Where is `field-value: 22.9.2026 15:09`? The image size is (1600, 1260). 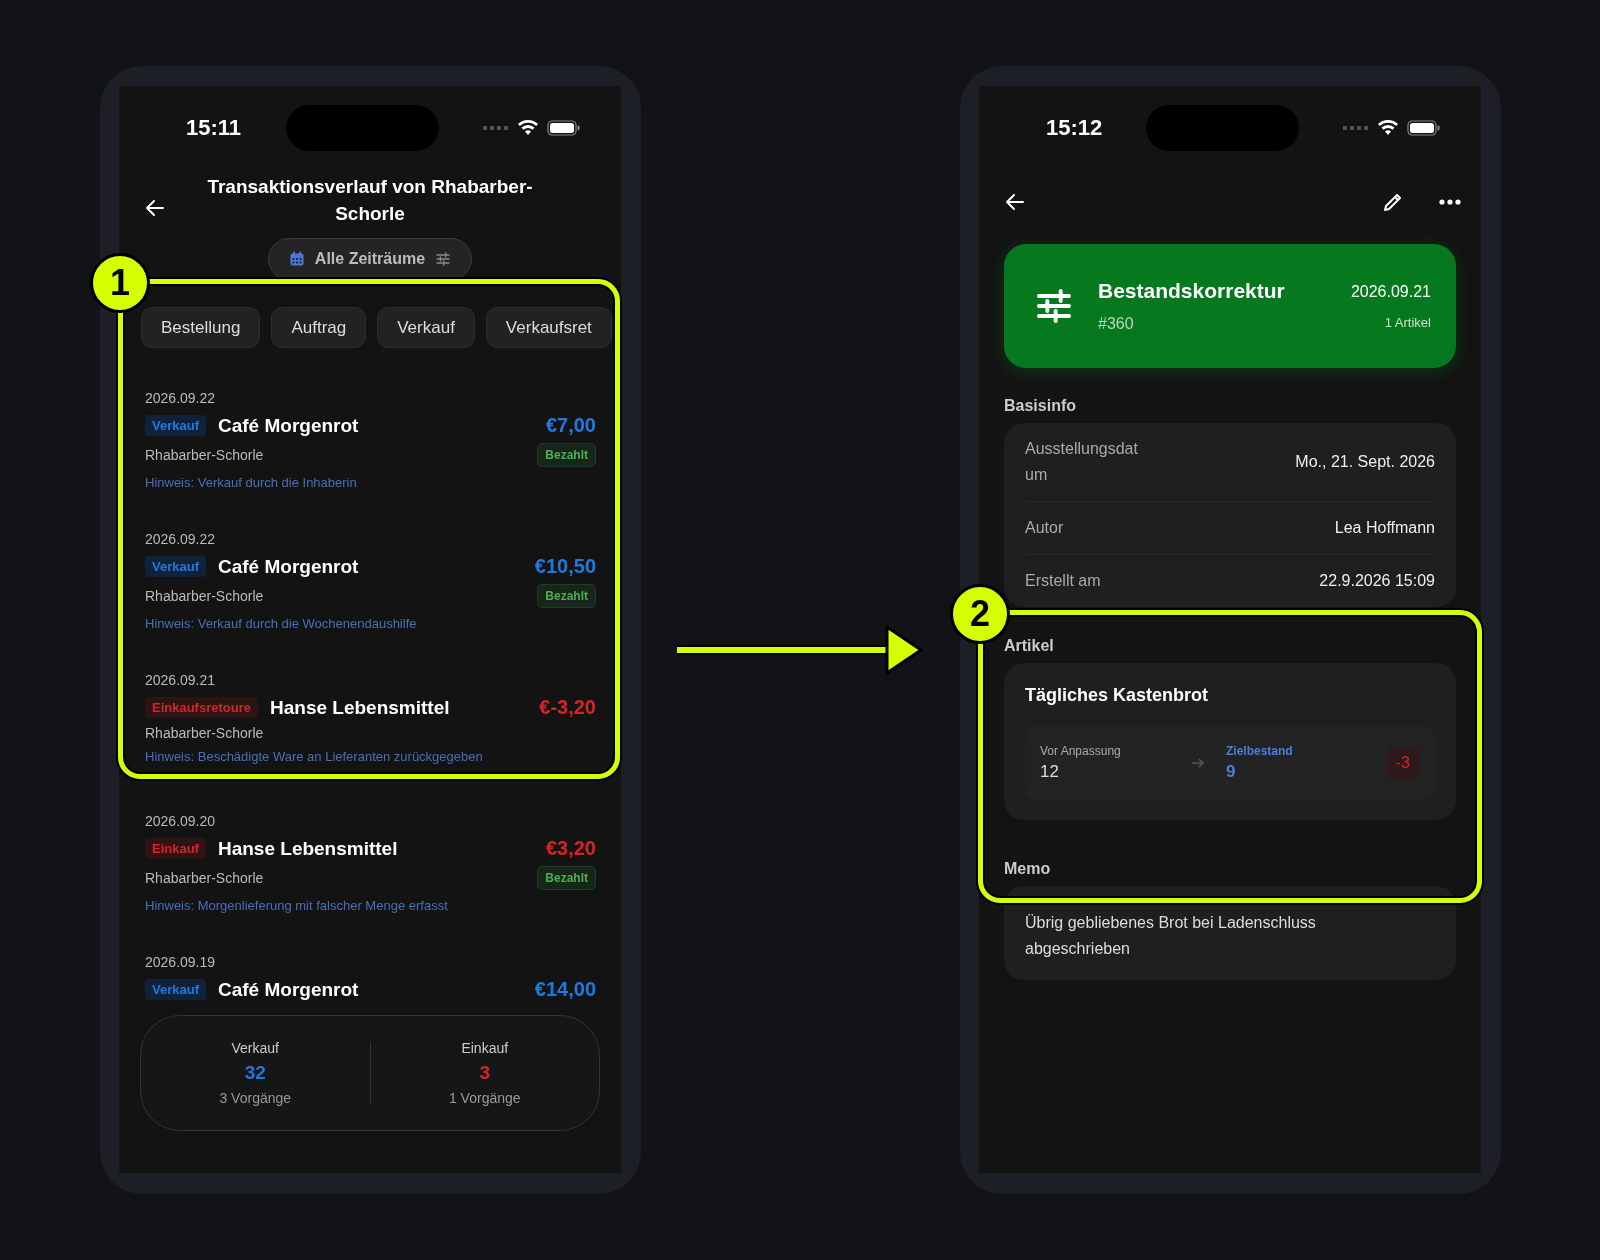 field-value: 22.9.2026 15:09 is located at coordinates (1377, 581).